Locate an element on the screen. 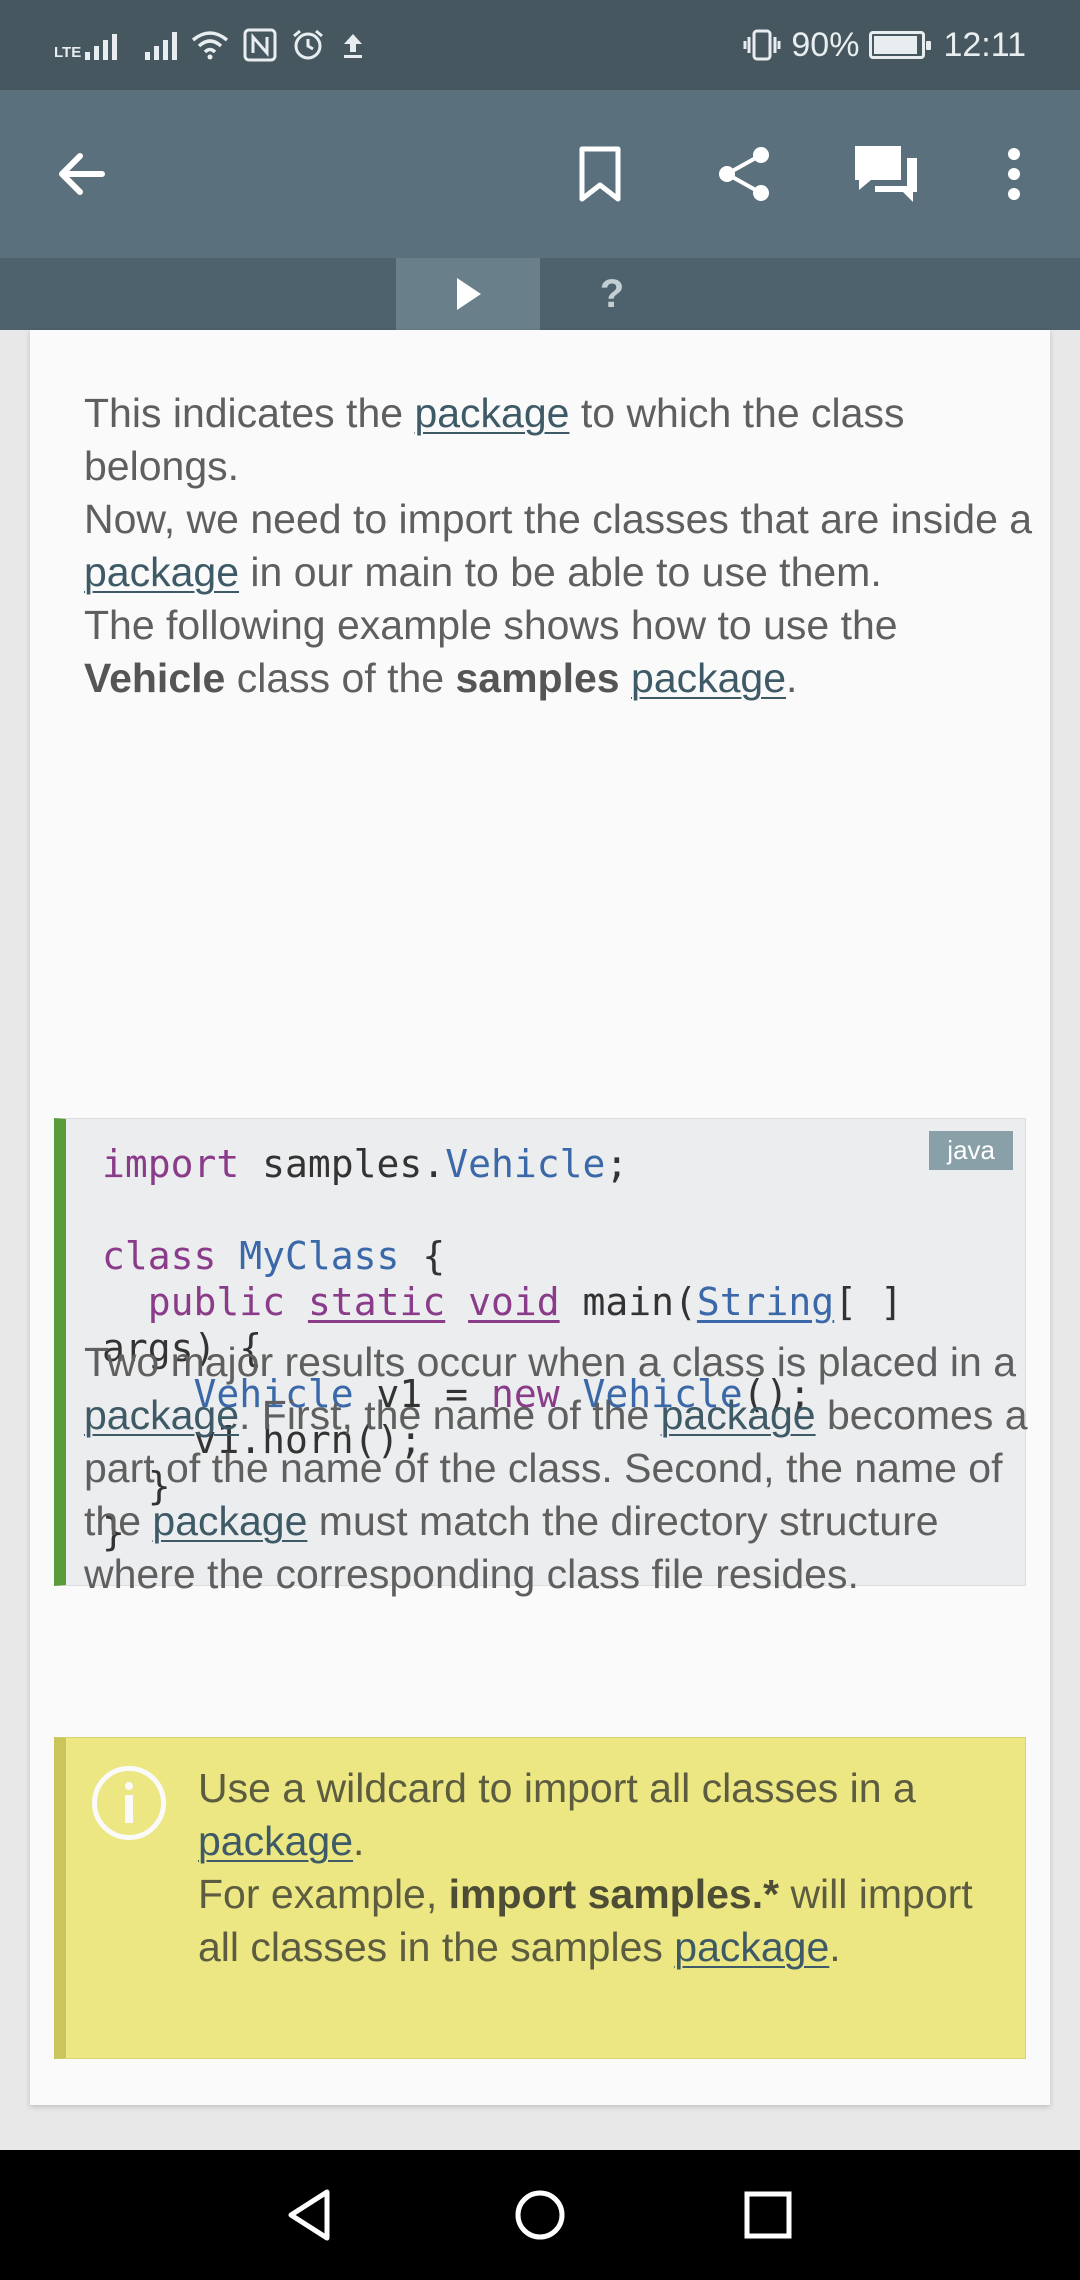 The height and width of the screenshot is (2280, 1080). battery-icon is located at coordinates (900, 45).